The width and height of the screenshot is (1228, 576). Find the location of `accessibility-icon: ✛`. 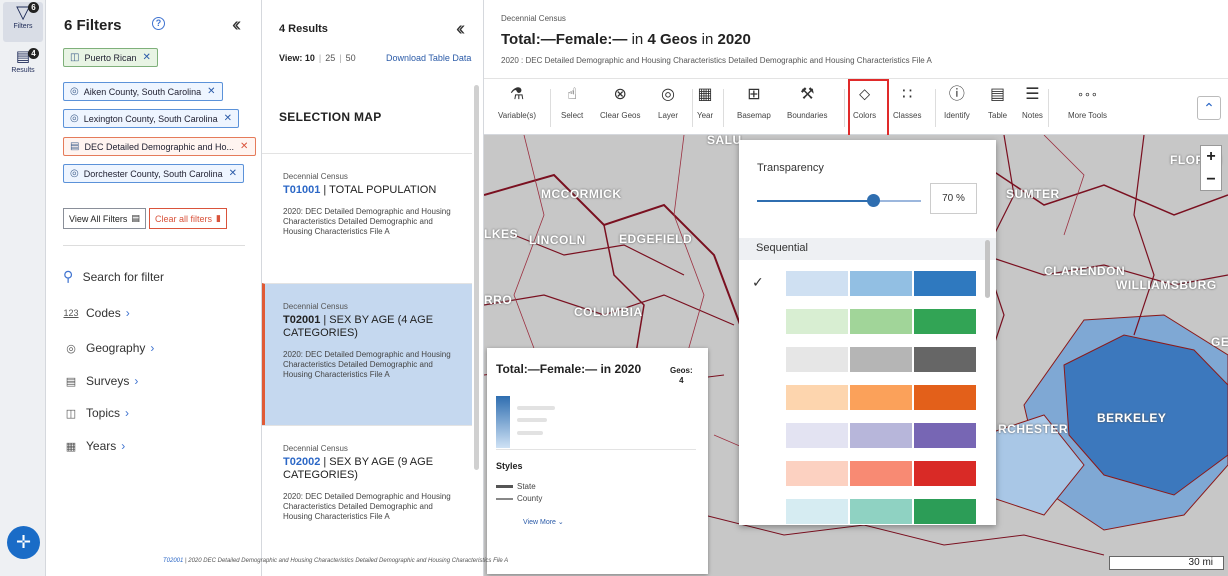

accessibility-icon: ✛ is located at coordinates (23, 542).